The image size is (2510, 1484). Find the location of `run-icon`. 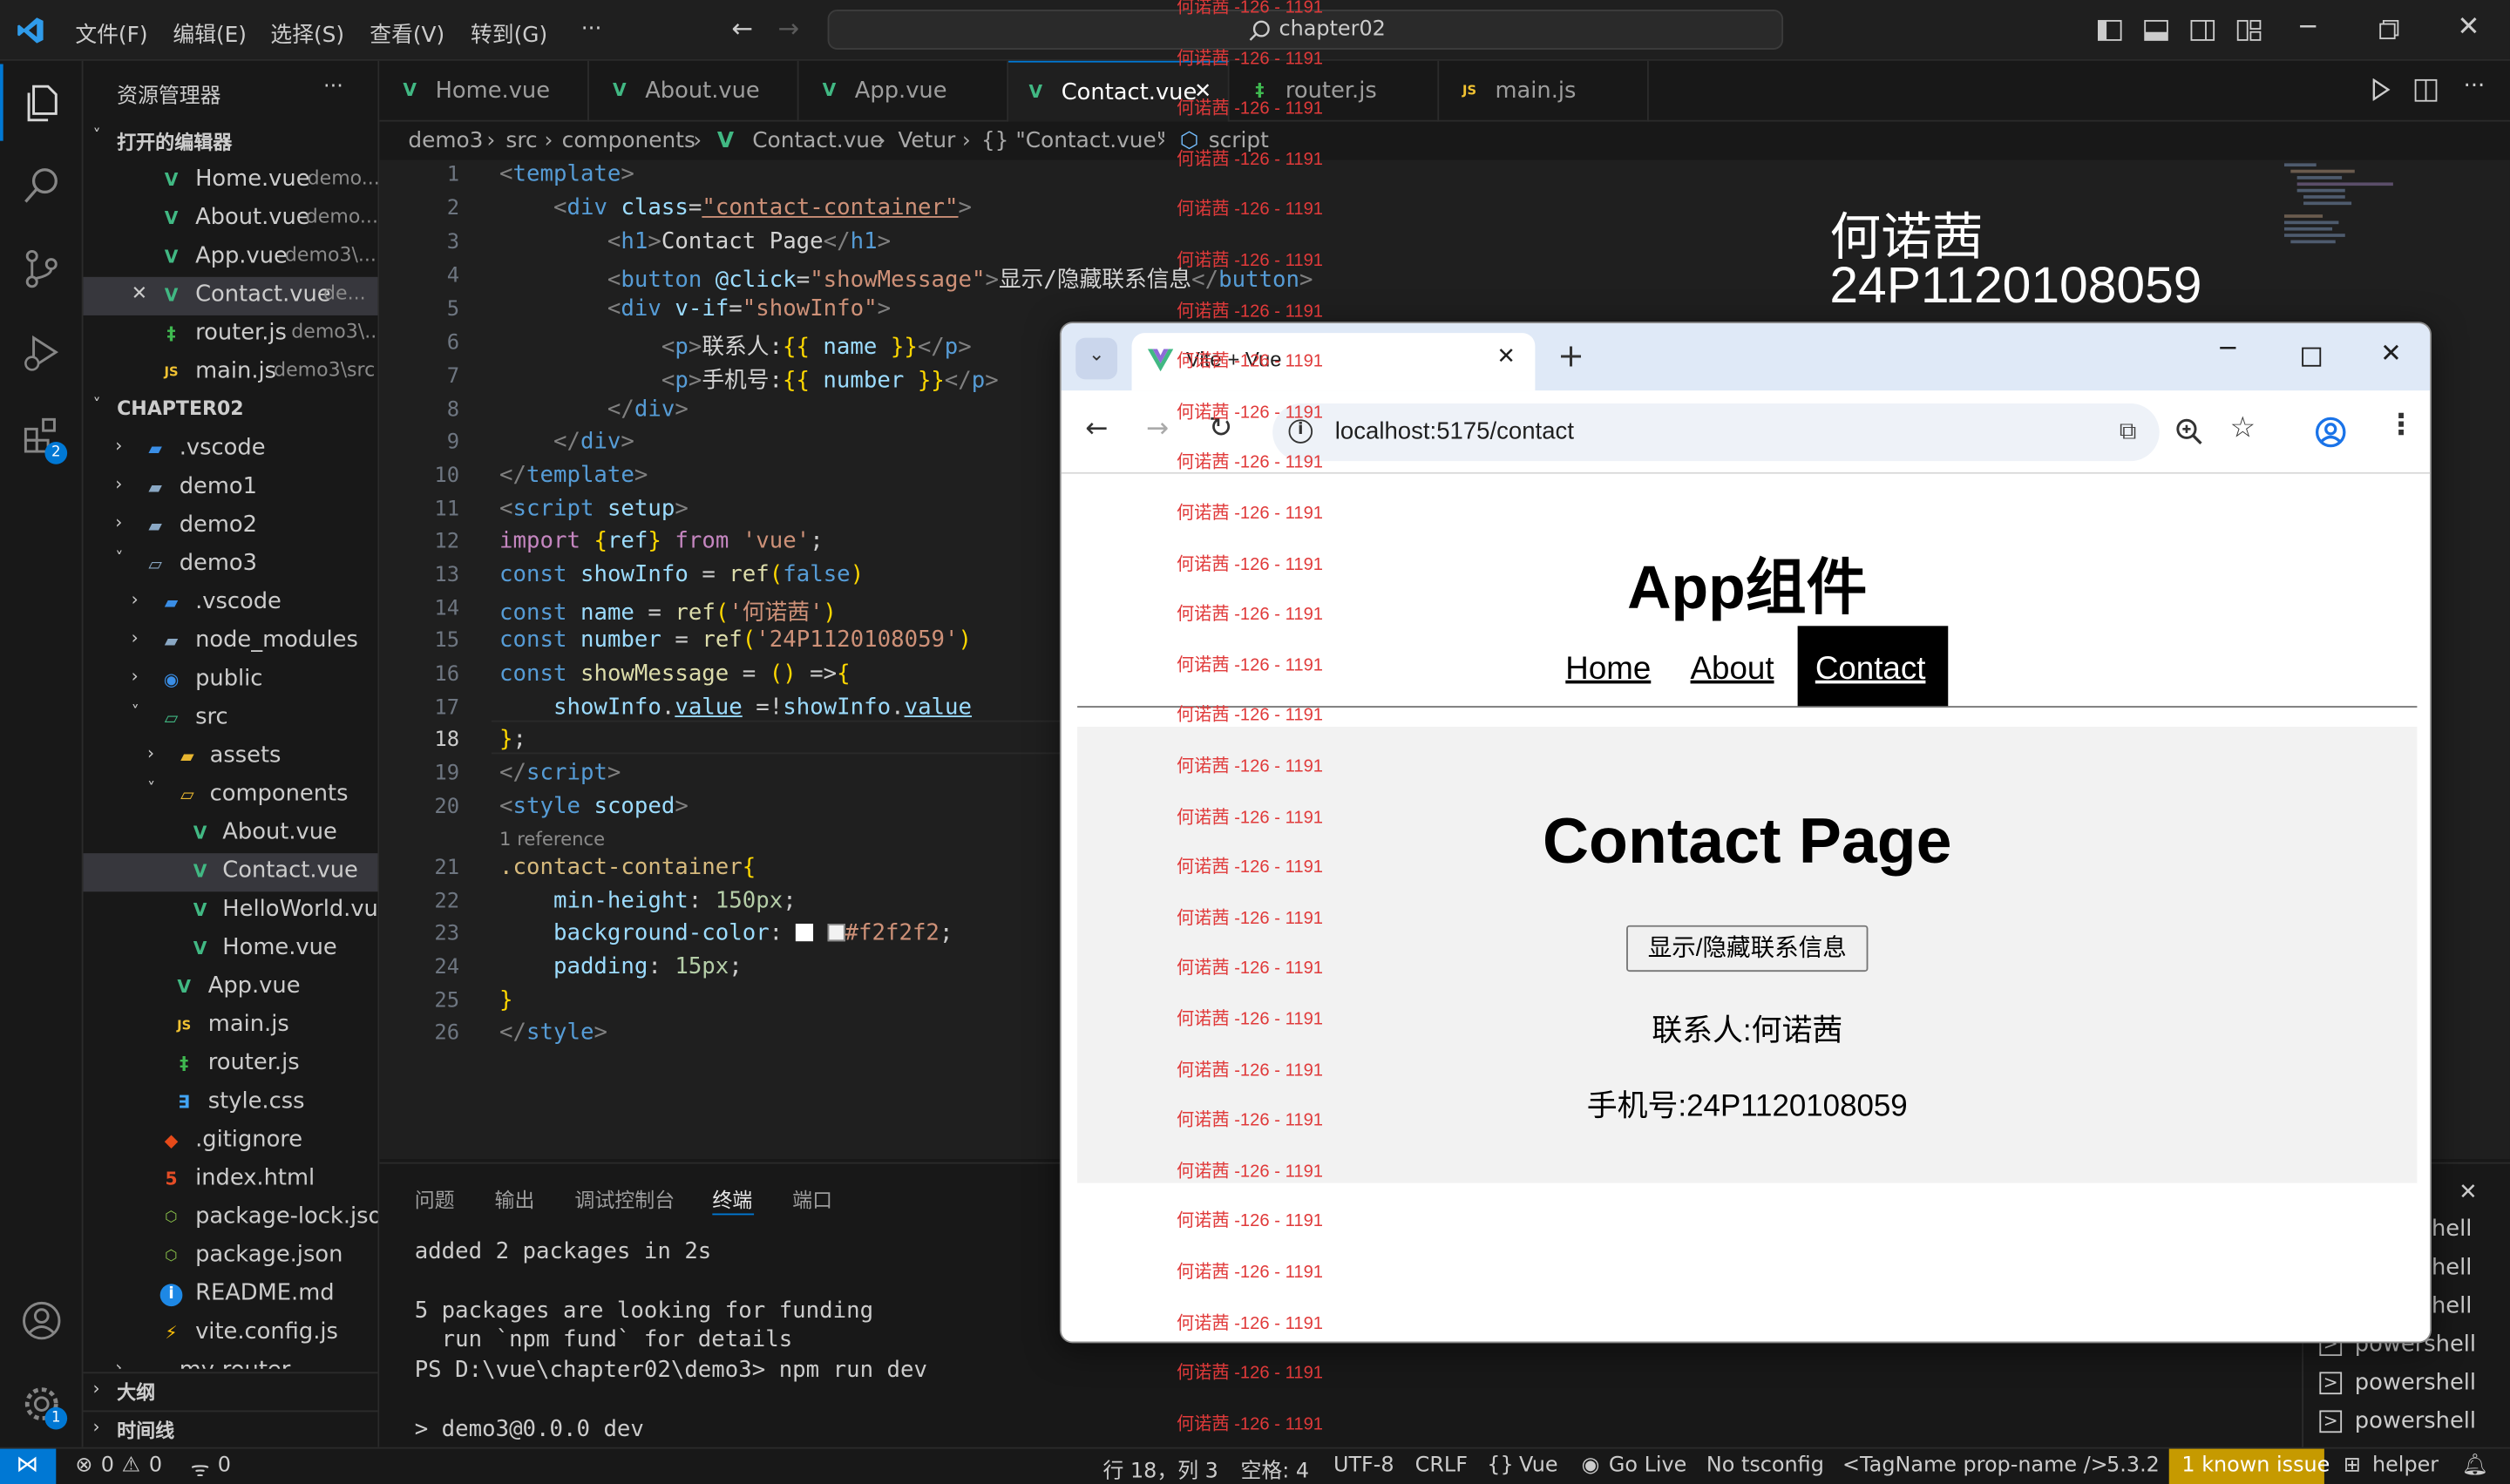

run-icon is located at coordinates (2380, 89).